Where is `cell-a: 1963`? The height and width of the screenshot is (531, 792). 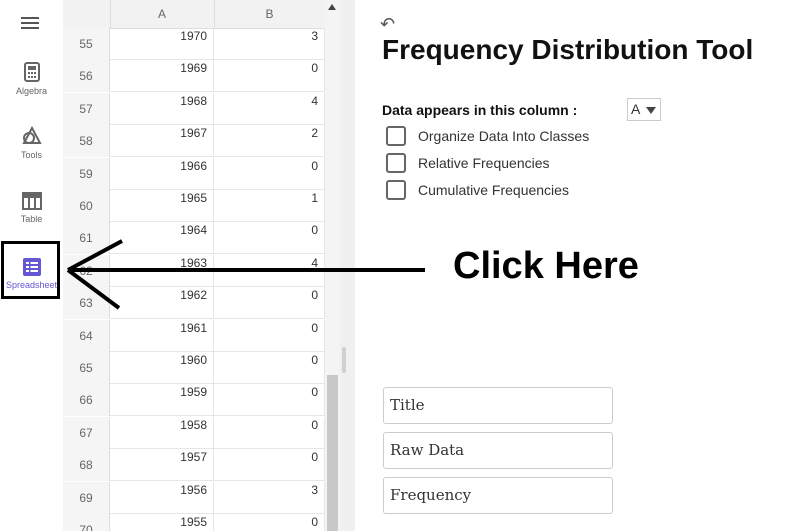
cell-a: 1963 is located at coordinates (162, 270).